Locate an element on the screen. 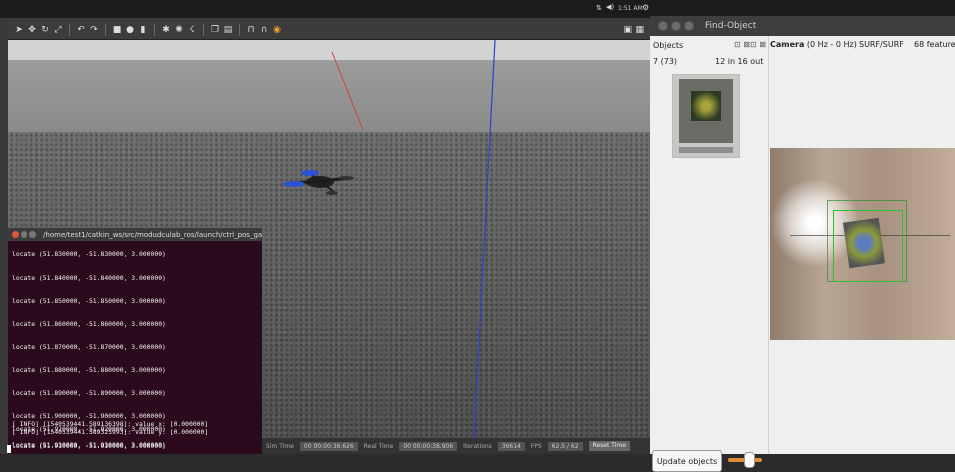  top-panel: ⇅ ◀) 1:51 AM ⚙ is located at coordinates (325, 9).